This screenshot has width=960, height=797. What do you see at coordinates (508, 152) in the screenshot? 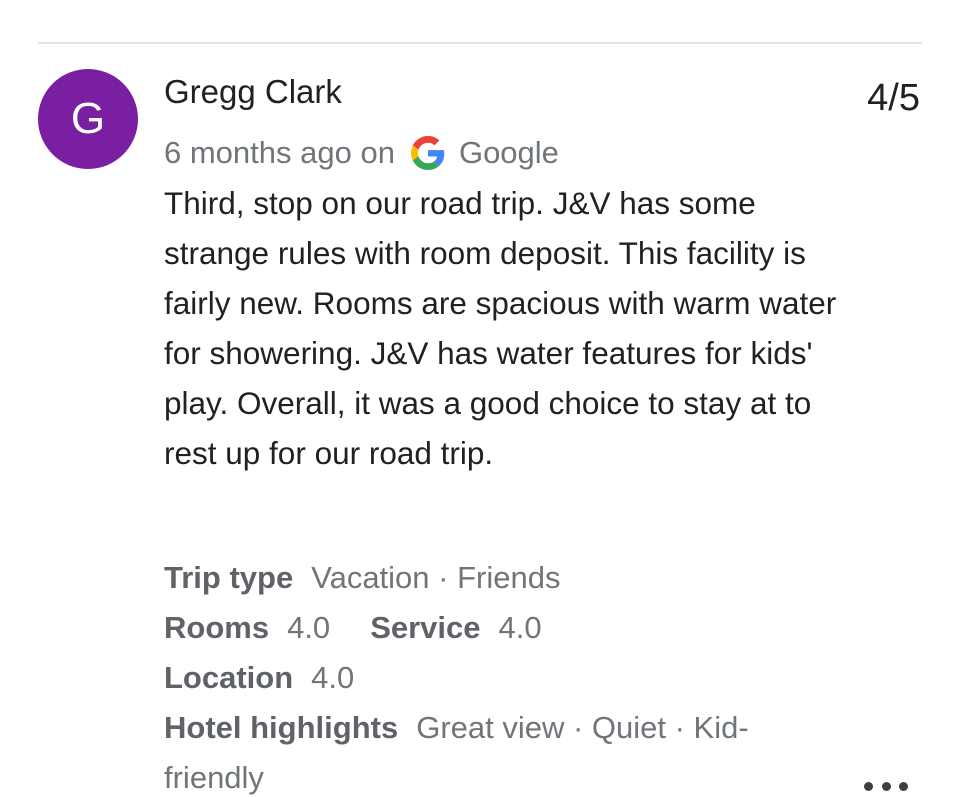
I see `review-source: Google` at bounding box center [508, 152].